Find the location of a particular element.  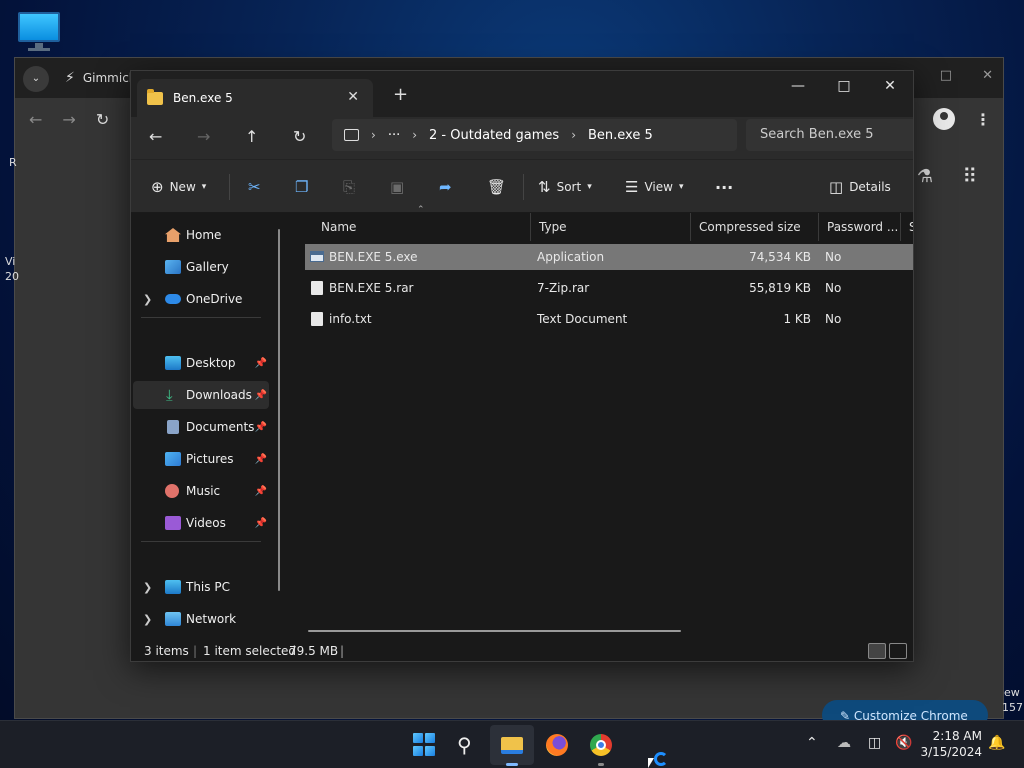

chrome-reload-icon: ↻ is located at coordinates (102, 119).